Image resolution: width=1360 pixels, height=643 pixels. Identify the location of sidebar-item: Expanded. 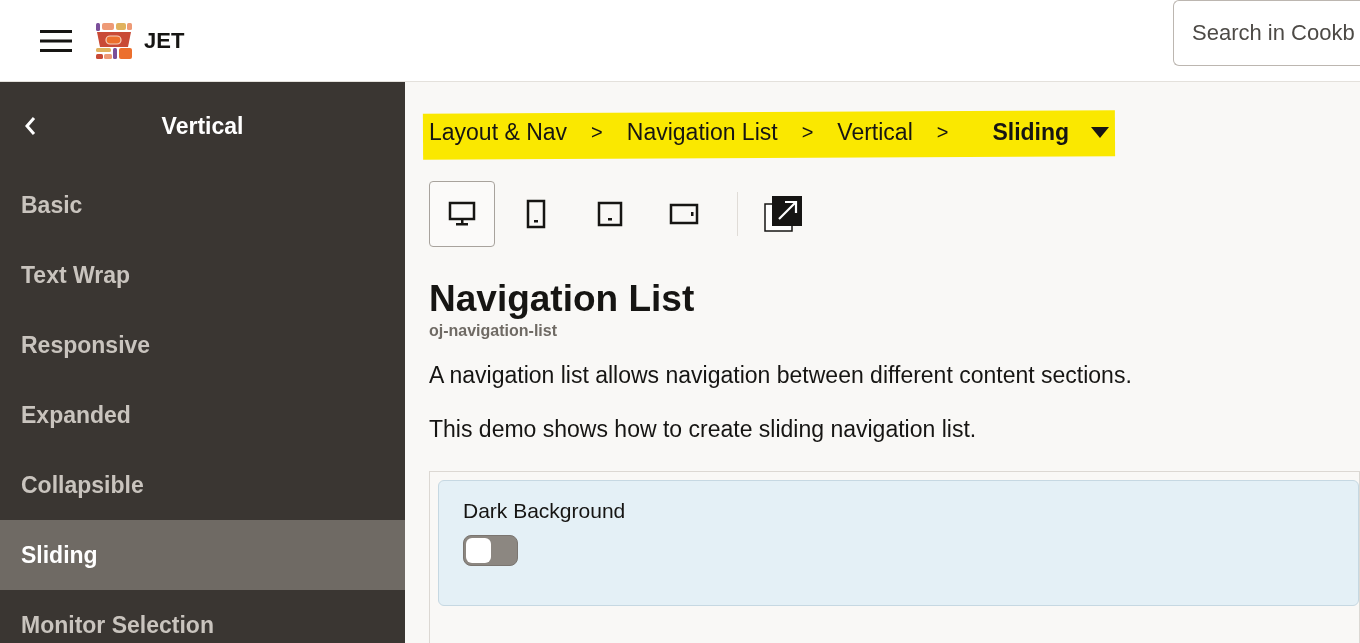
(202, 415).